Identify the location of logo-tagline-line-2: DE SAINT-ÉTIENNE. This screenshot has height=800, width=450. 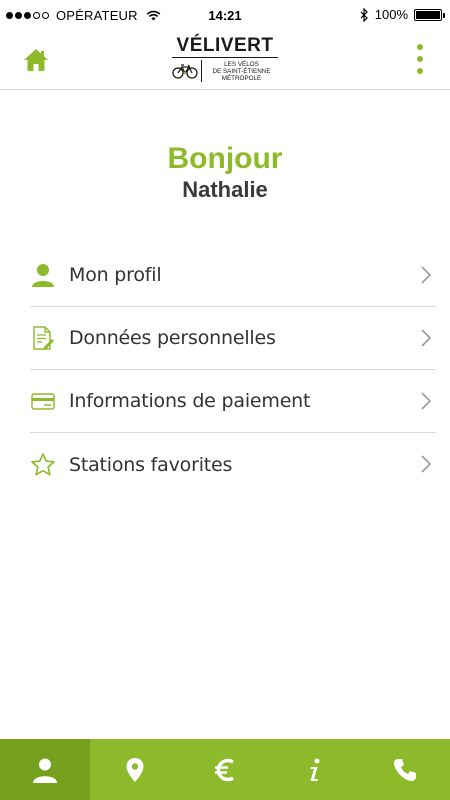
(241, 71).